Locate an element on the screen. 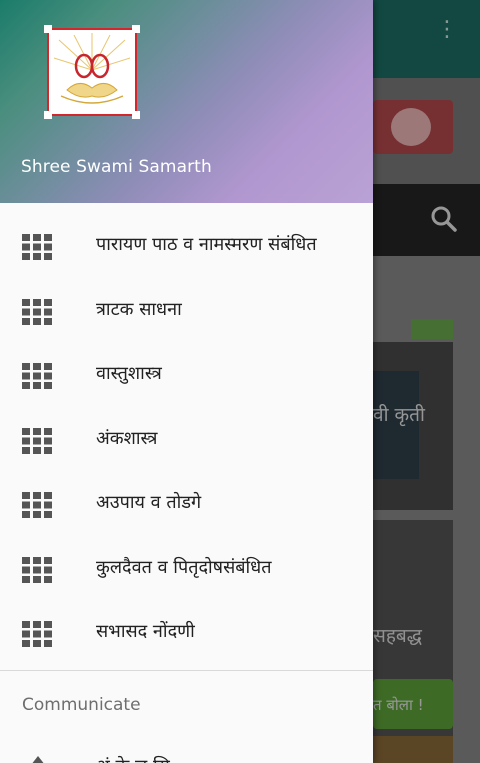  menu-item-parayan: पारायण पाठ व नामस्मरण संबंधित is located at coordinates (186, 244).